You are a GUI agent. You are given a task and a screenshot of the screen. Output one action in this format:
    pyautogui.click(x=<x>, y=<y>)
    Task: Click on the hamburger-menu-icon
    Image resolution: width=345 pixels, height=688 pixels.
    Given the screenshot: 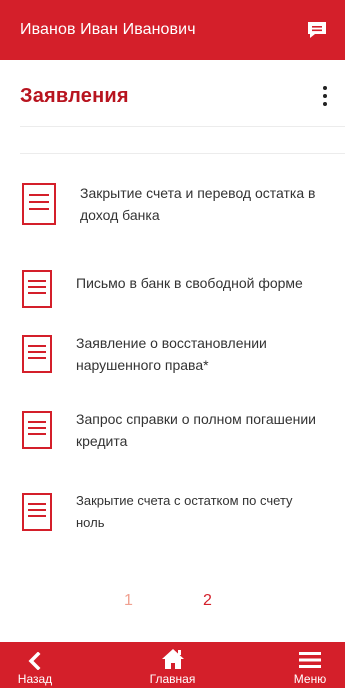 What is the action you would take?
    pyautogui.click(x=310, y=660)
    